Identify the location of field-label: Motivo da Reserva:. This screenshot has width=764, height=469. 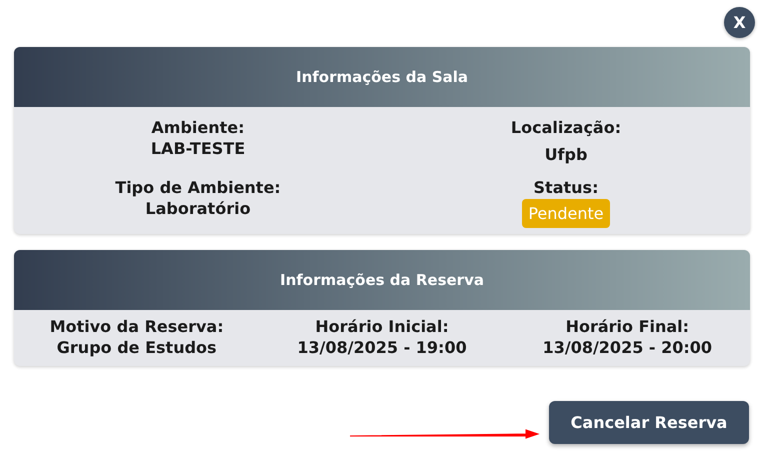
(137, 326).